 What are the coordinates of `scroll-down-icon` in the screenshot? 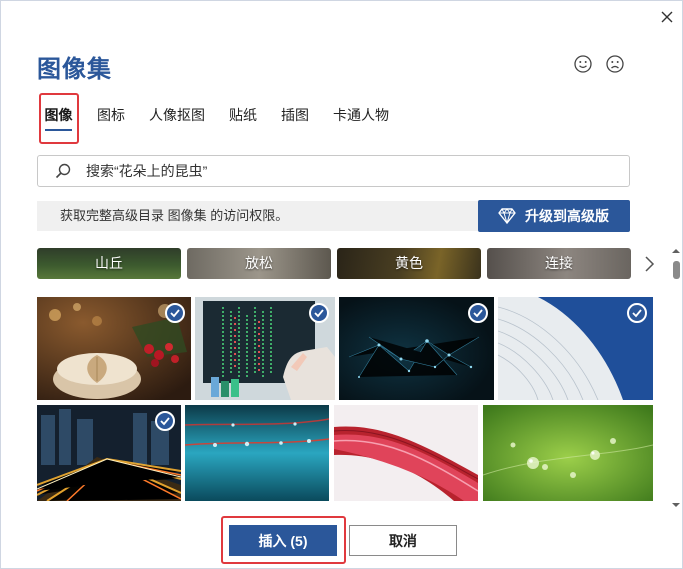 It's located at (676, 505).